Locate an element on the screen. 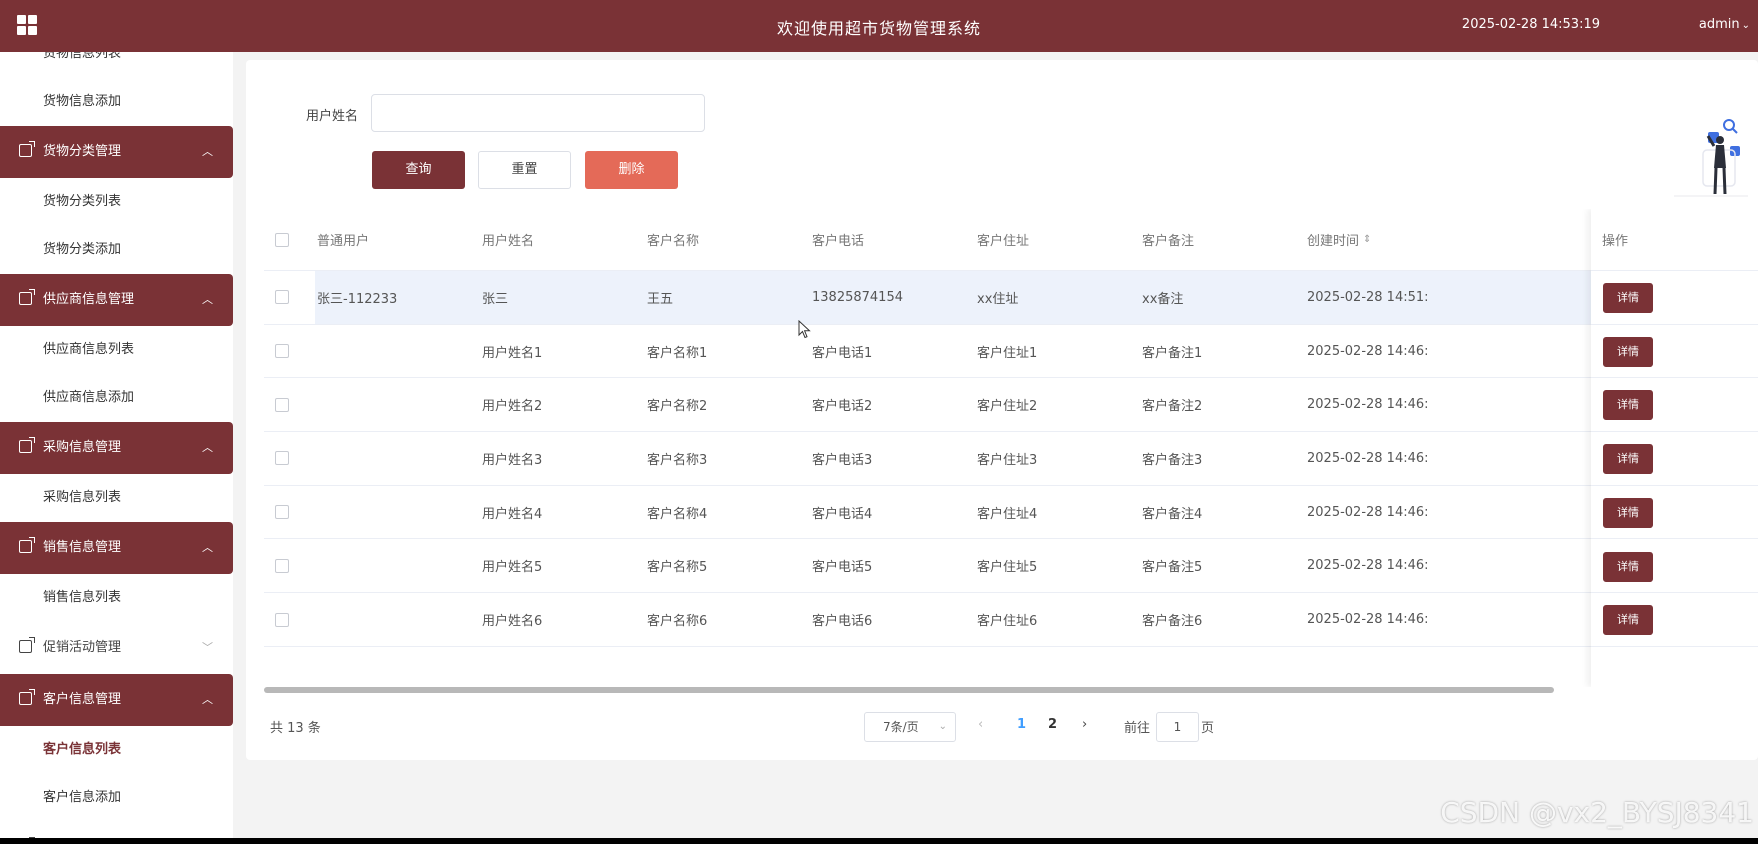  next-page-button: › is located at coordinates (1084, 724).